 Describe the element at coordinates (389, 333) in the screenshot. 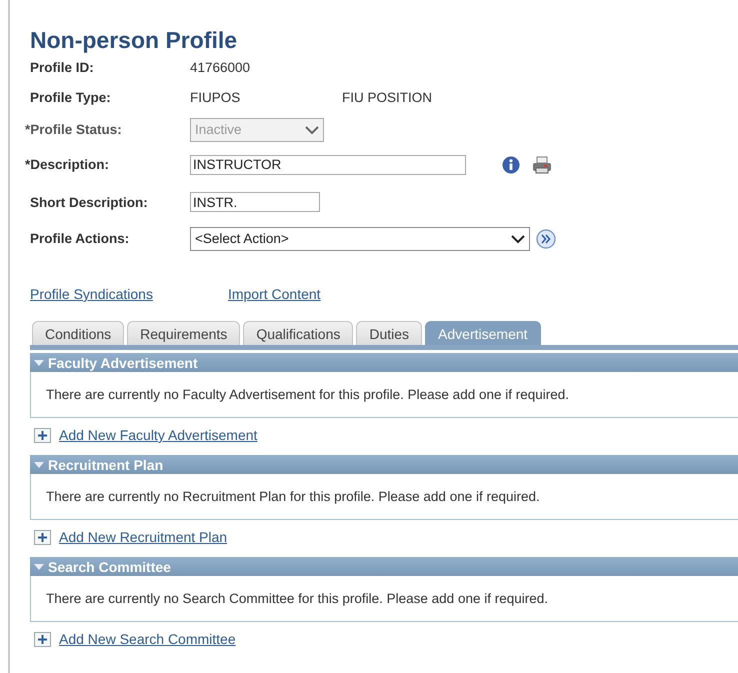

I see `tab: Duties` at that location.